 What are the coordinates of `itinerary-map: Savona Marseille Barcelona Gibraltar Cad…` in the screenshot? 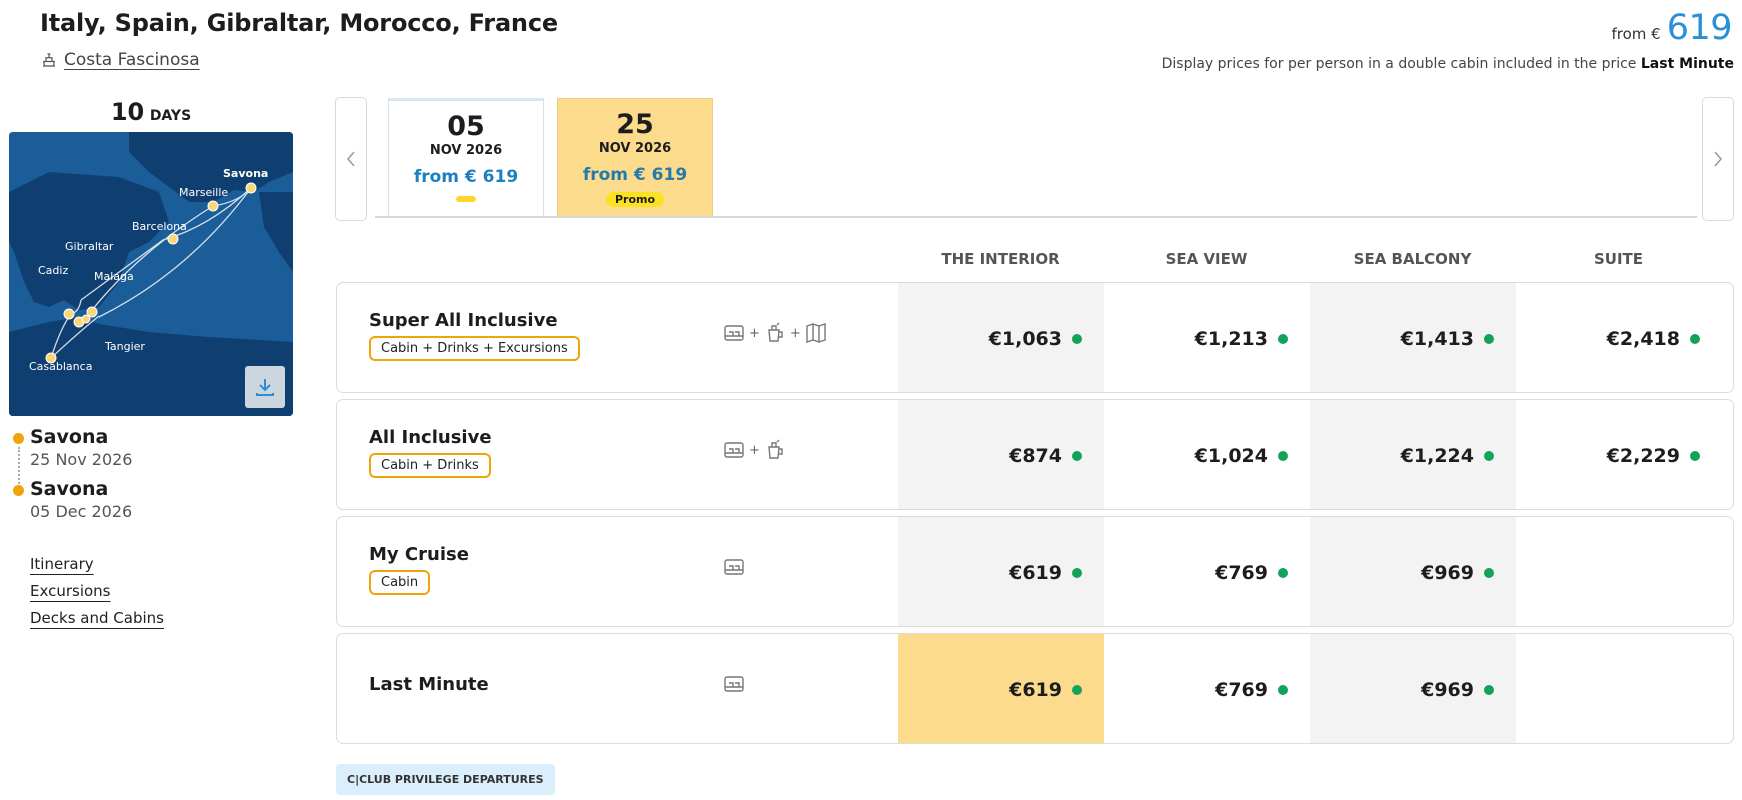 It's located at (151, 274).